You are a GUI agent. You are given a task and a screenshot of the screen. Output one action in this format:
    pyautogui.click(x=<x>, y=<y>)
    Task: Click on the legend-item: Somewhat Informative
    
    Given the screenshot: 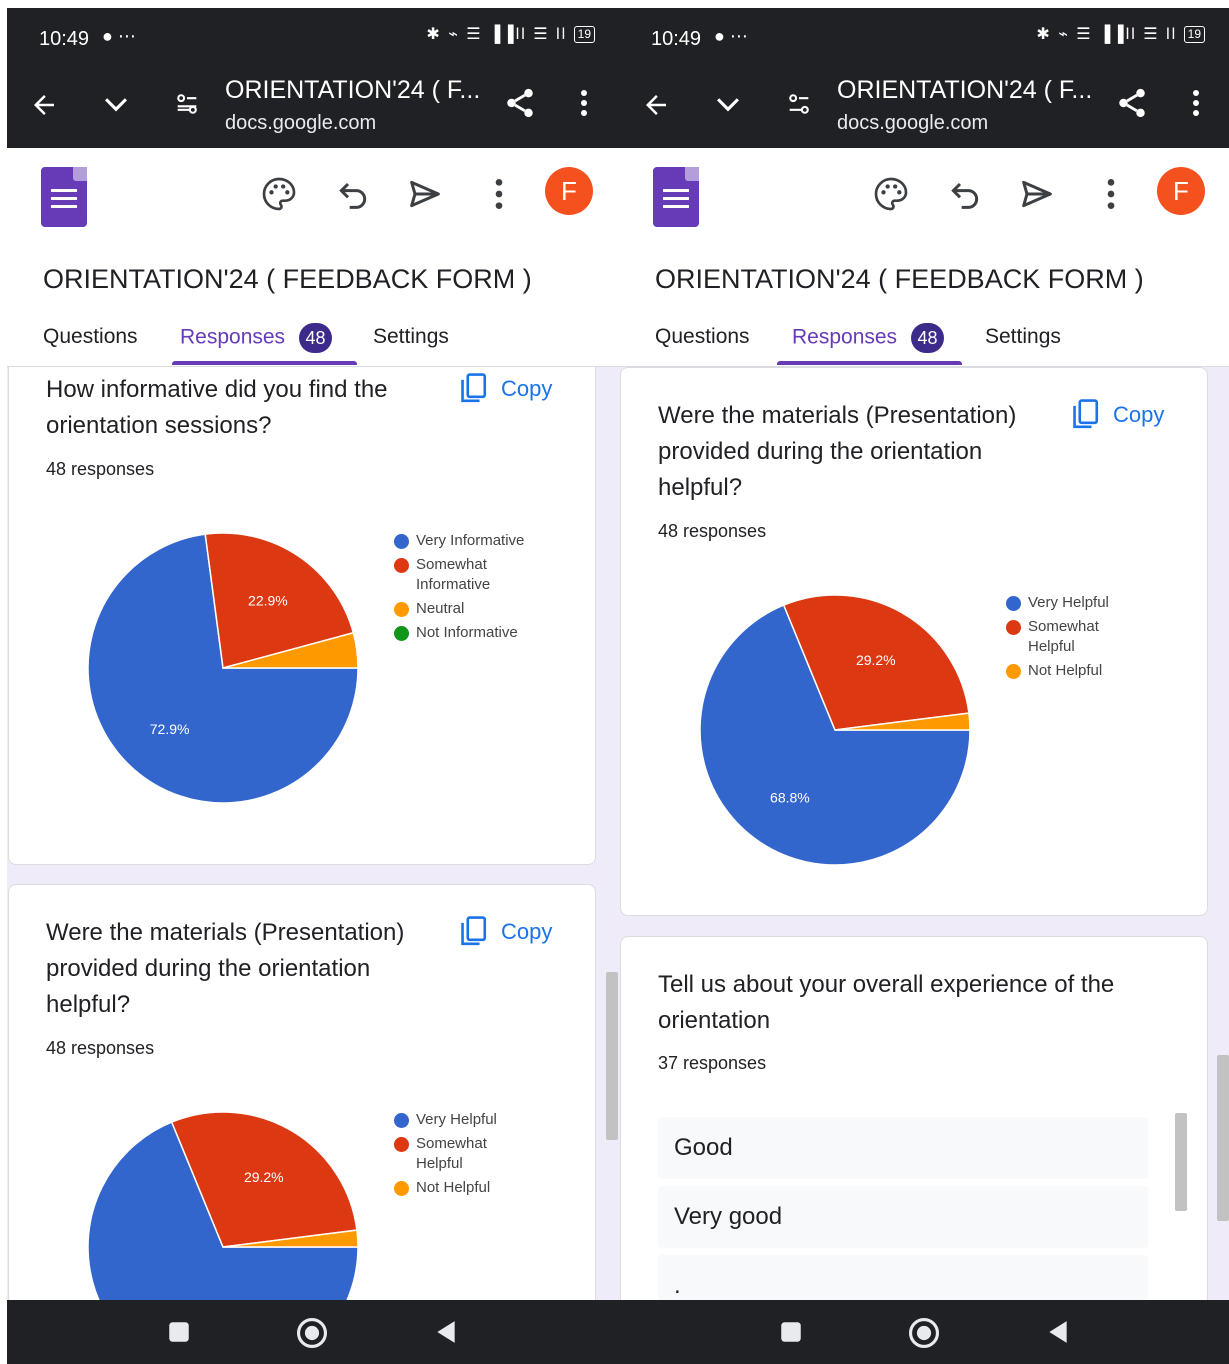 What is the action you would take?
    pyautogui.click(x=464, y=575)
    